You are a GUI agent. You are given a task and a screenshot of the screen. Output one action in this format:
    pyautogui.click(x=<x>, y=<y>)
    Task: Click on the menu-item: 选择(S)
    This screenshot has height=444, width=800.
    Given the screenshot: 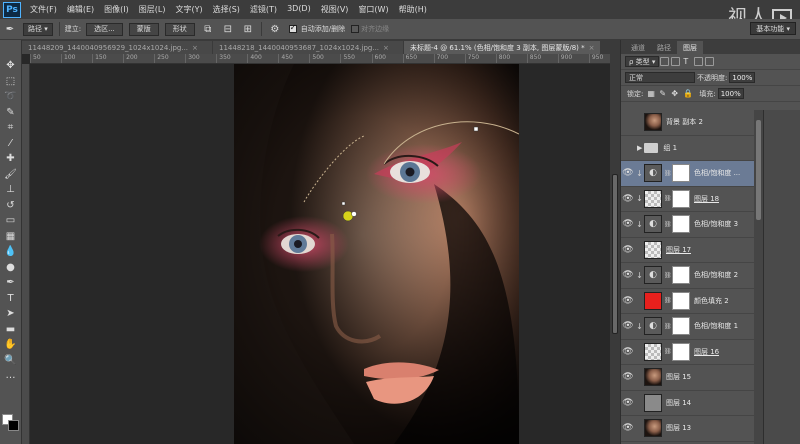 What is the action you would take?
    pyautogui.click(x=226, y=9)
    